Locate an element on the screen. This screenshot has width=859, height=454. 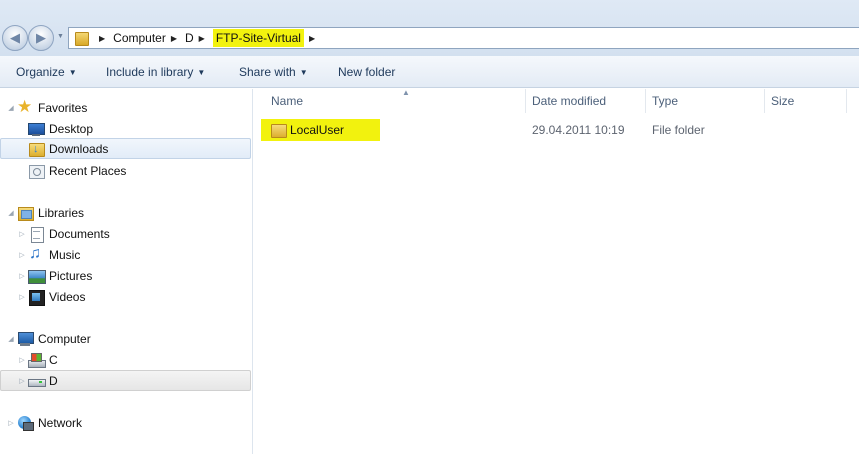
music-note-icon is located at coordinates (36, 254).